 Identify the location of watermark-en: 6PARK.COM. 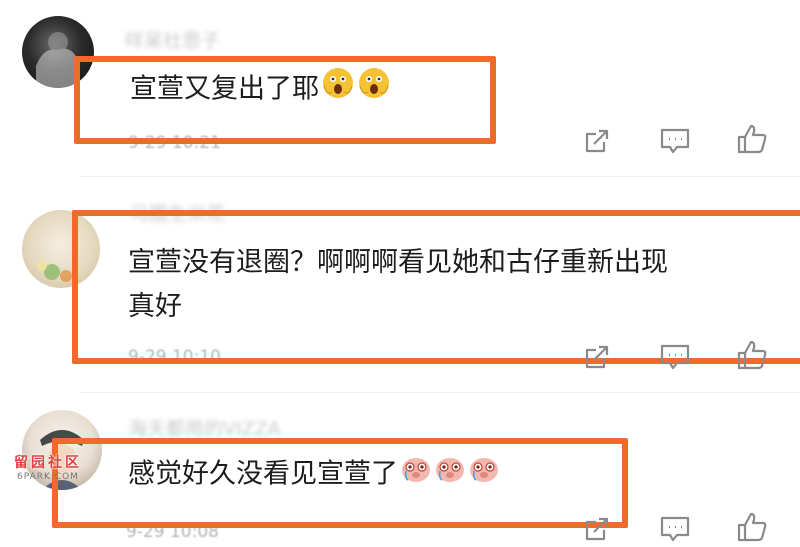
(48, 477).